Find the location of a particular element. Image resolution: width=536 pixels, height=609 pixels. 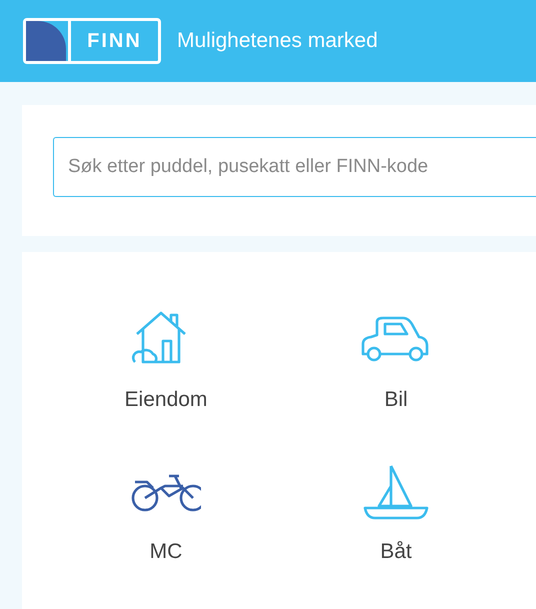

category-link: Bil is located at coordinates (396, 400).